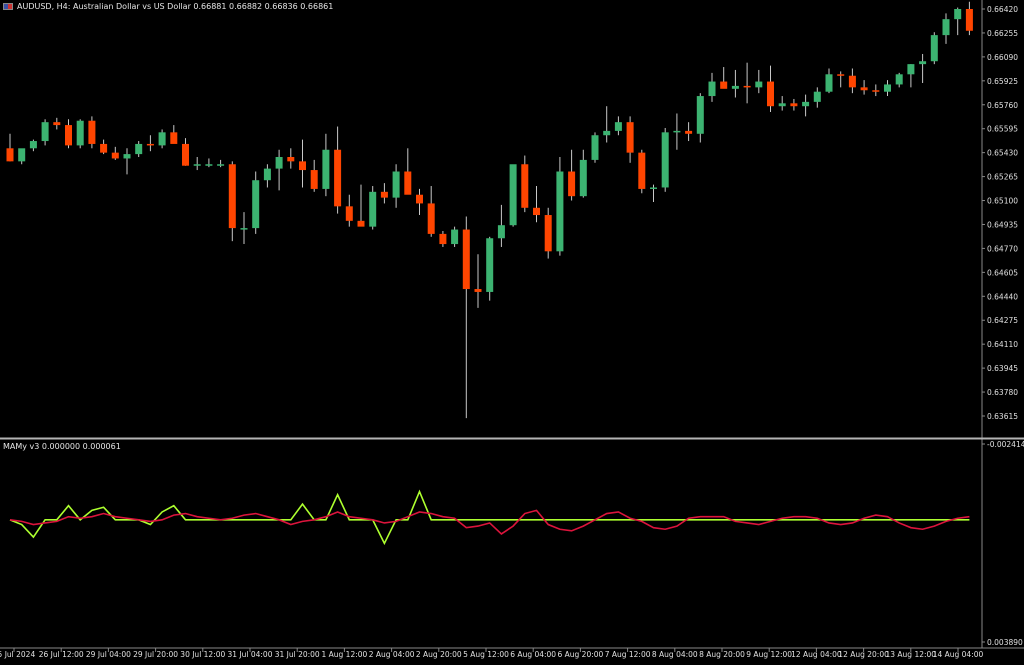 The width and height of the screenshot is (1024, 665). Describe the element at coordinates (675, 654) in the screenshot. I see `time-tick-label: 8 Aug 04:00` at that location.